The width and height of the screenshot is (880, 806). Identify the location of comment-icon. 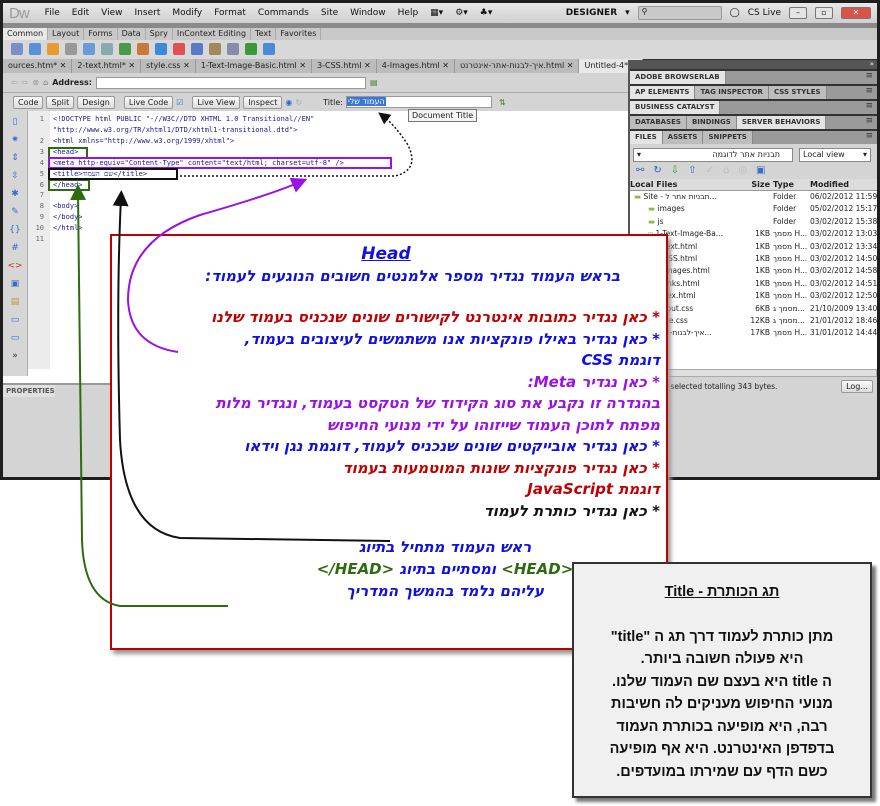
(197, 49).